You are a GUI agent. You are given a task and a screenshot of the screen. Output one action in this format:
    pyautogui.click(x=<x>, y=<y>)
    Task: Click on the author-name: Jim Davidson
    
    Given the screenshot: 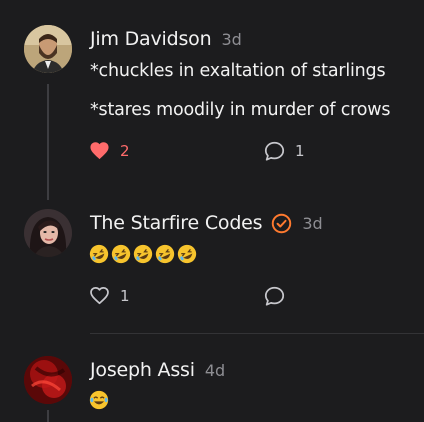 What is the action you would take?
    pyautogui.click(x=151, y=39)
    